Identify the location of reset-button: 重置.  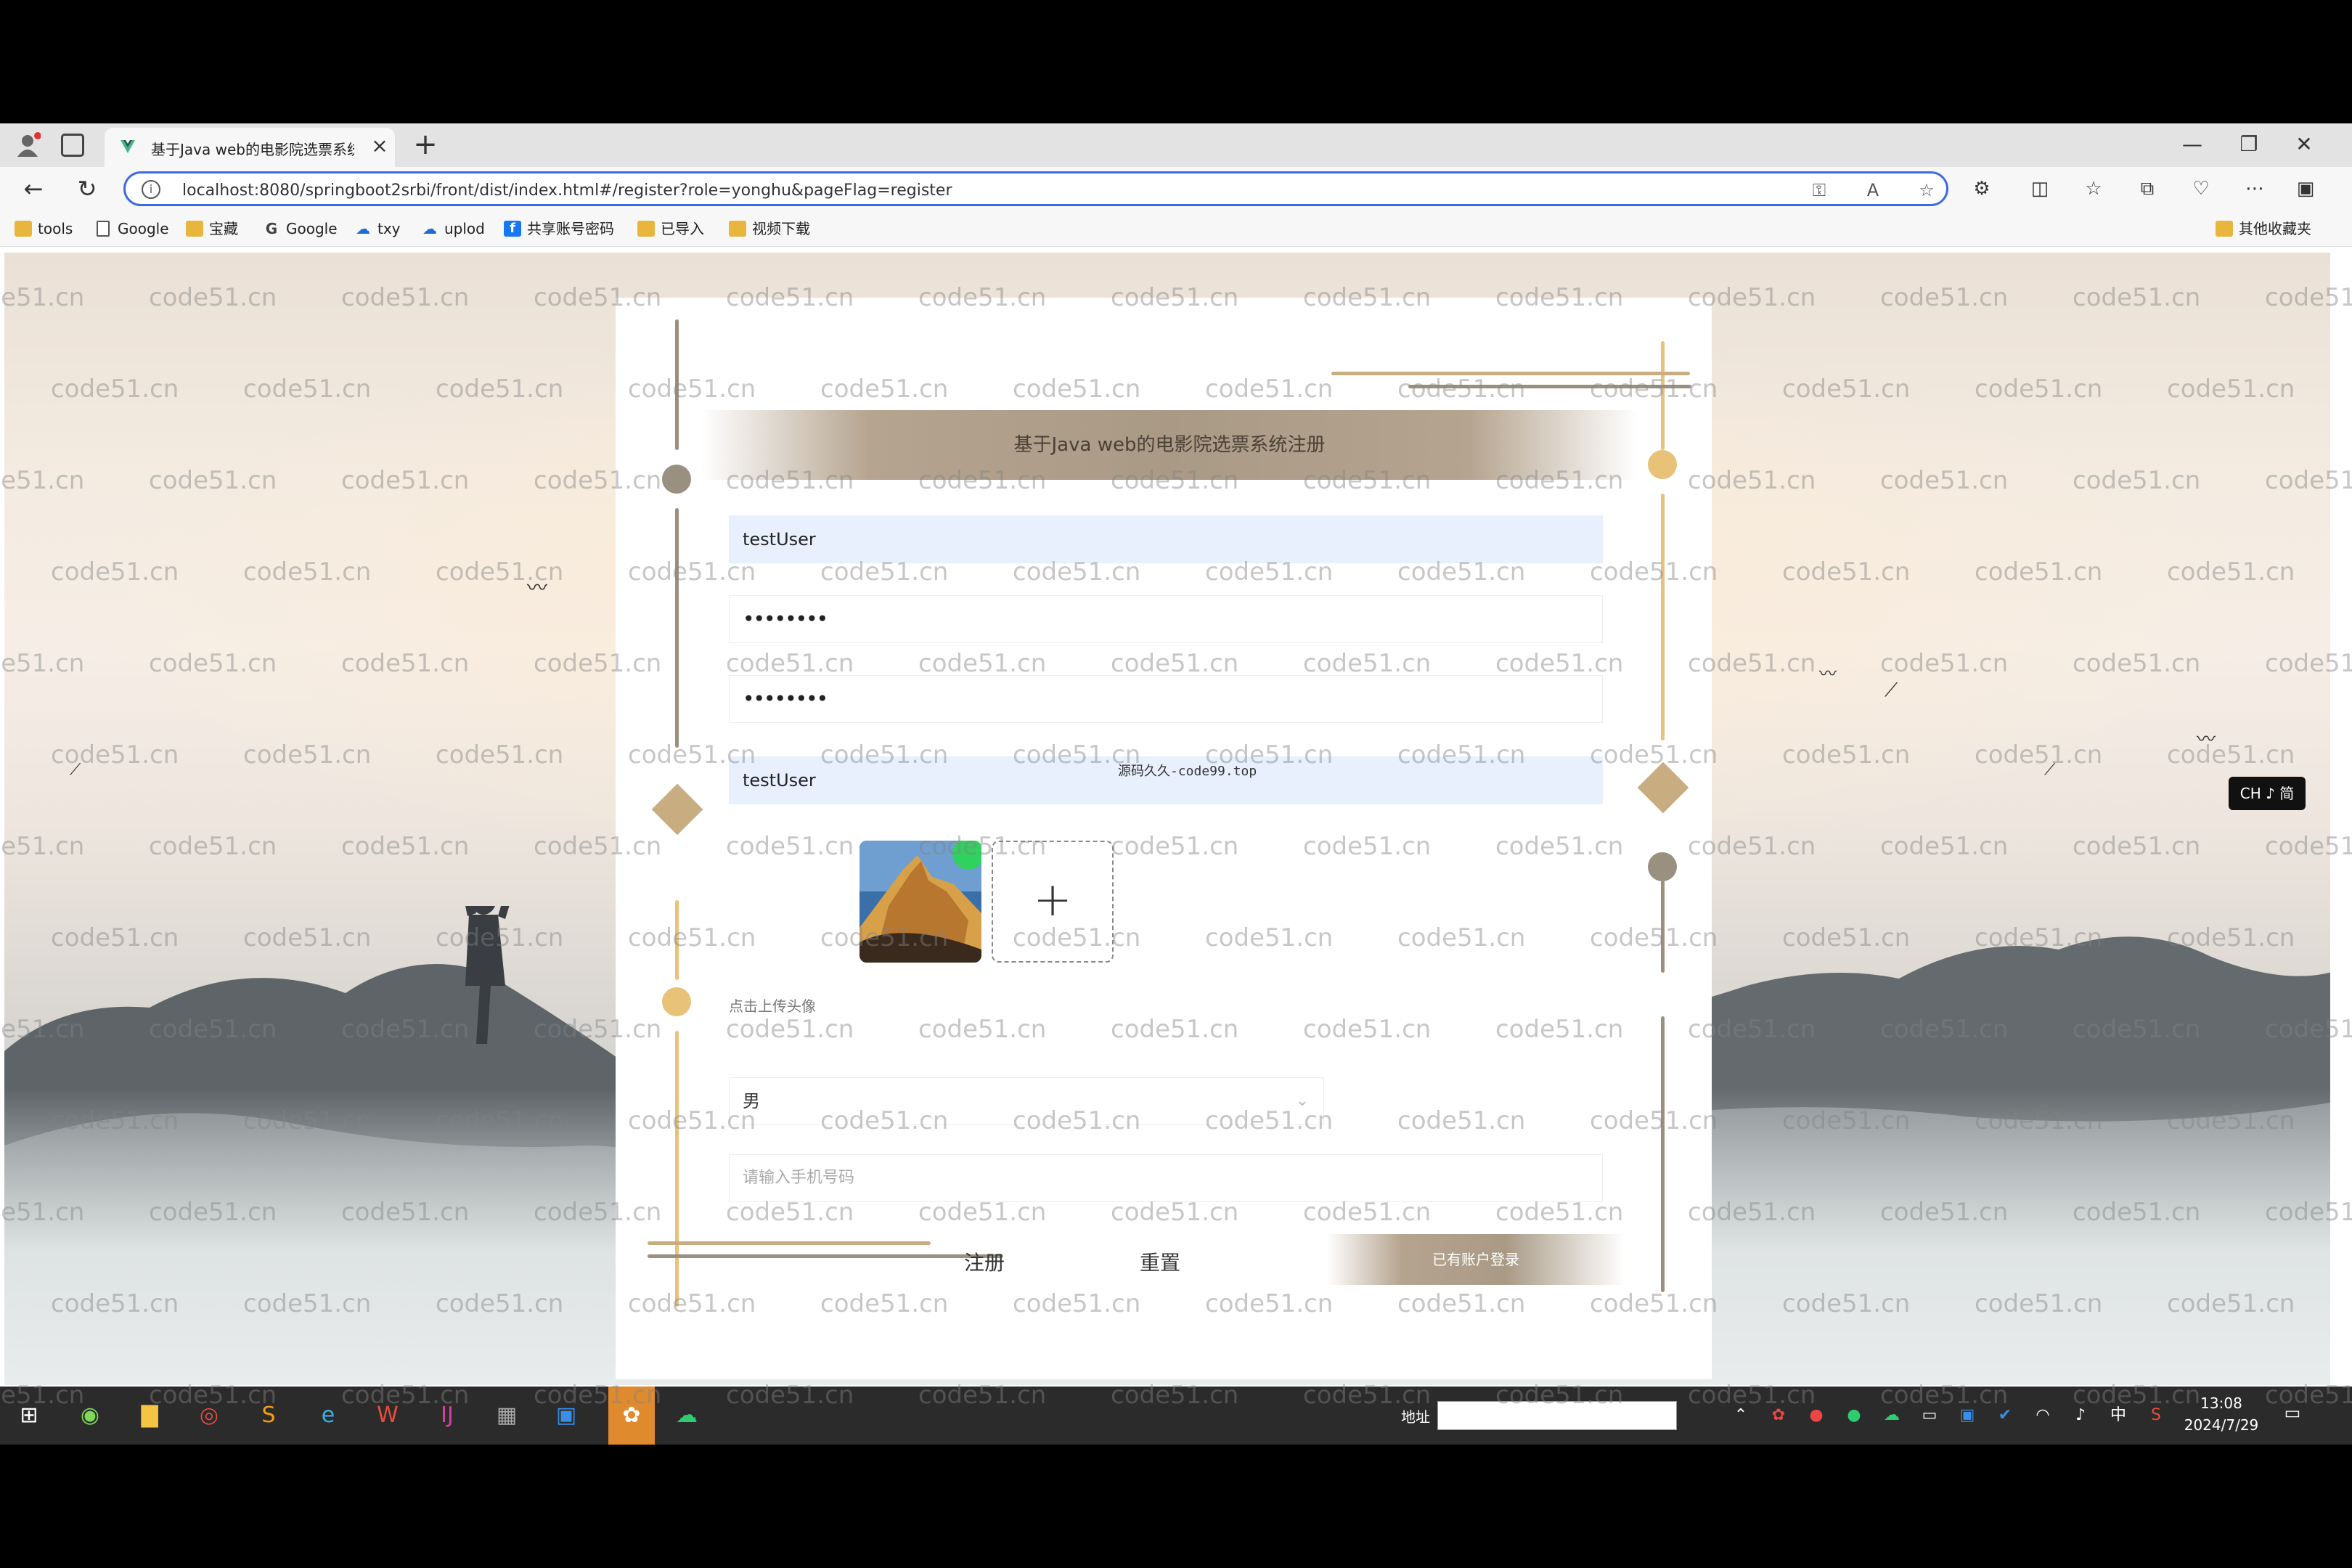
(1160, 1263).